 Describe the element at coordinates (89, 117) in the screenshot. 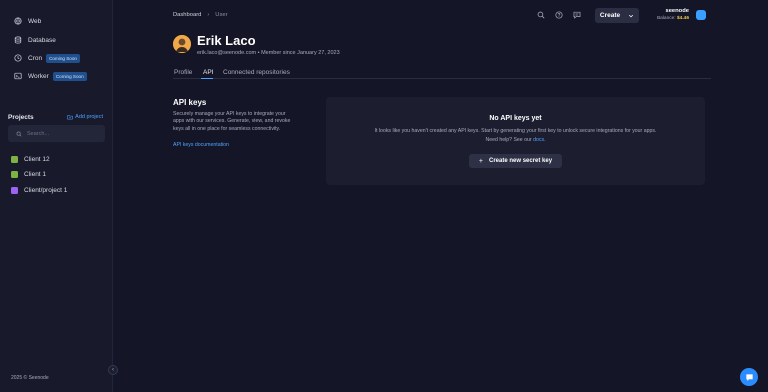

I see `add-project-label: Add project` at that location.